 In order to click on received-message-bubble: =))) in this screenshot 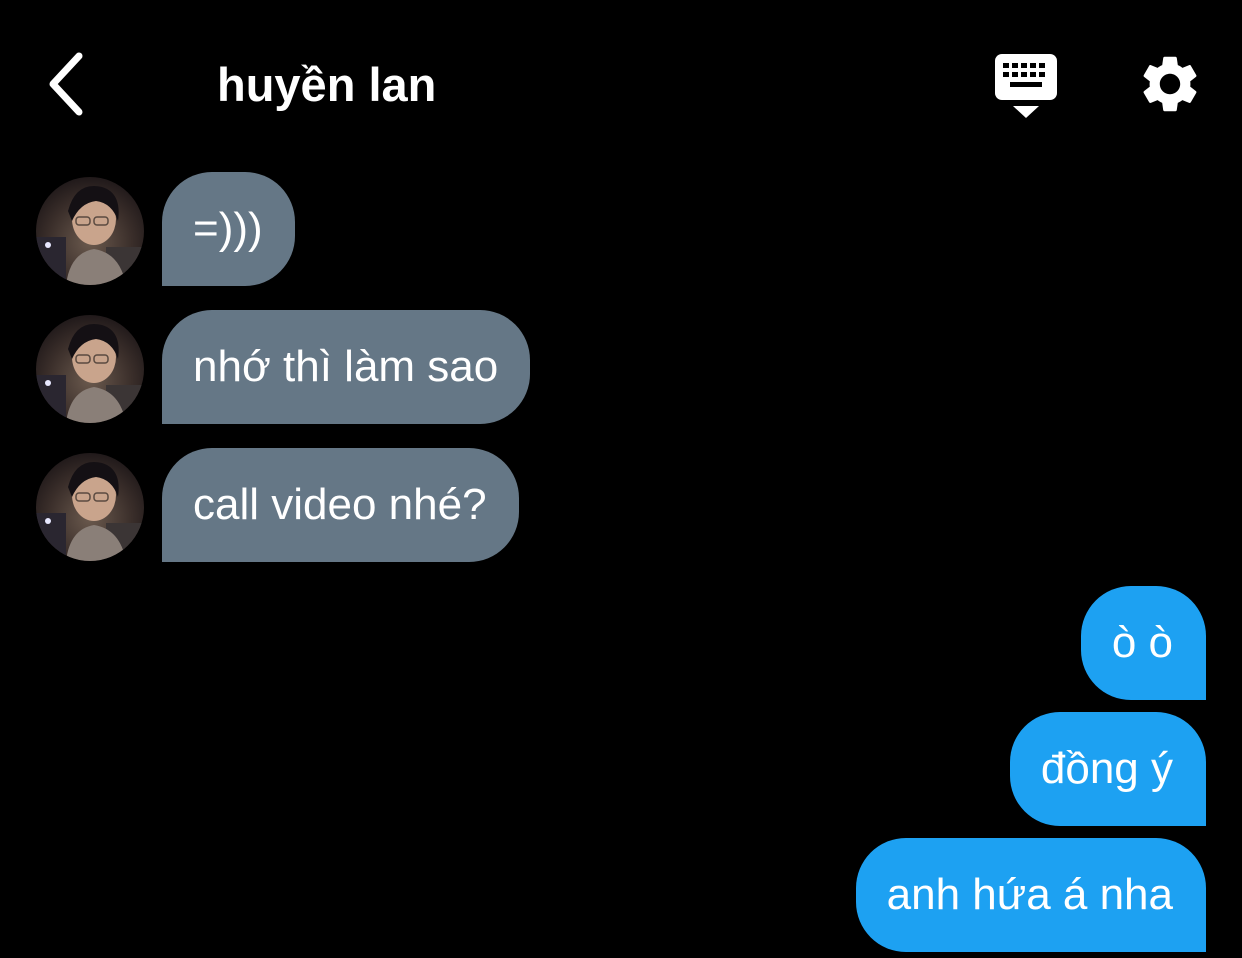, I will do `click(228, 229)`.